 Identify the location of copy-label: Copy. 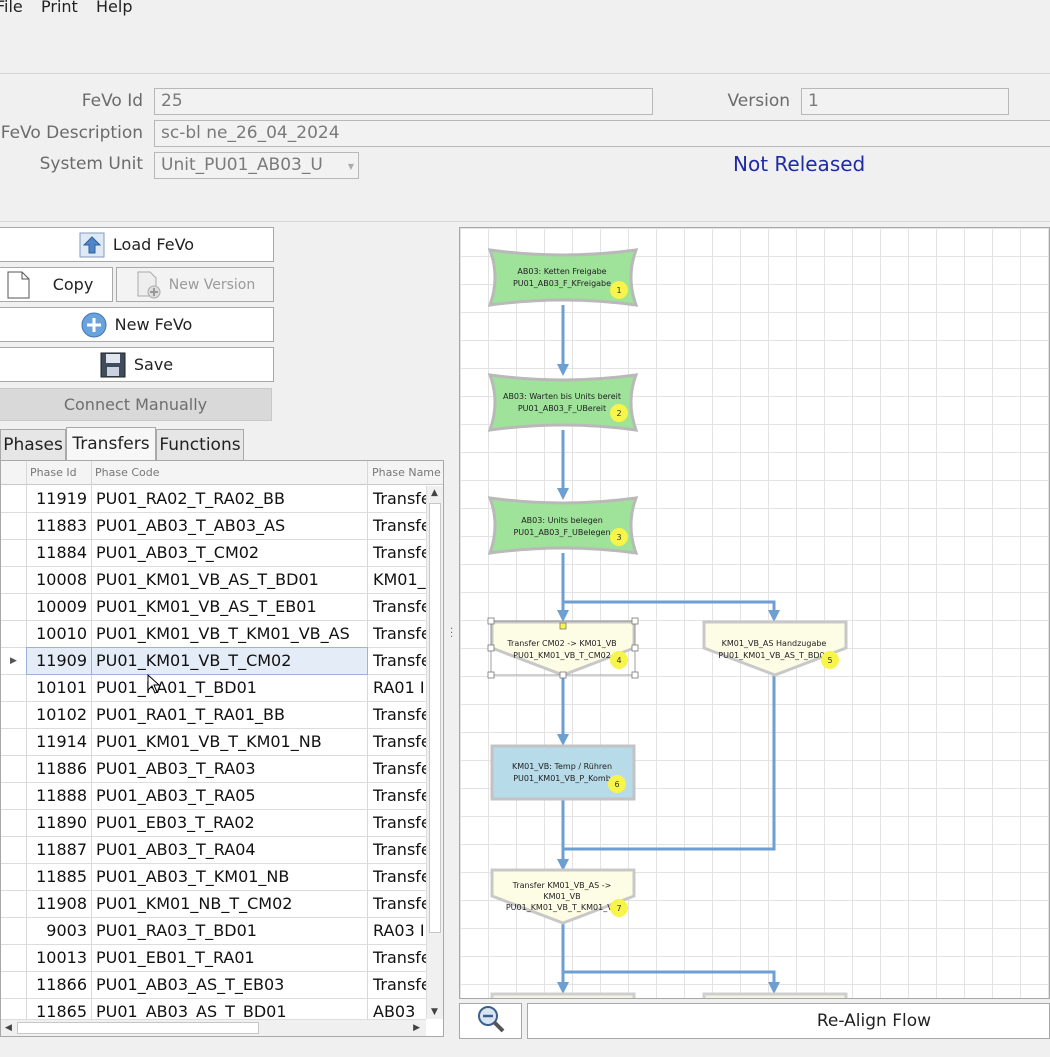
(73, 284).